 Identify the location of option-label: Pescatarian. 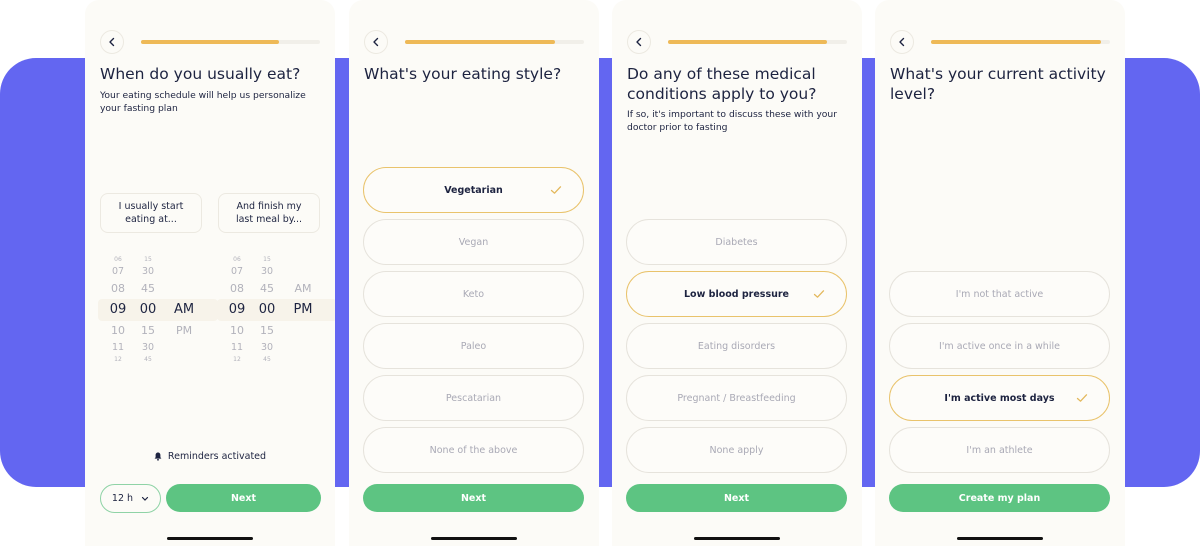
(473, 398).